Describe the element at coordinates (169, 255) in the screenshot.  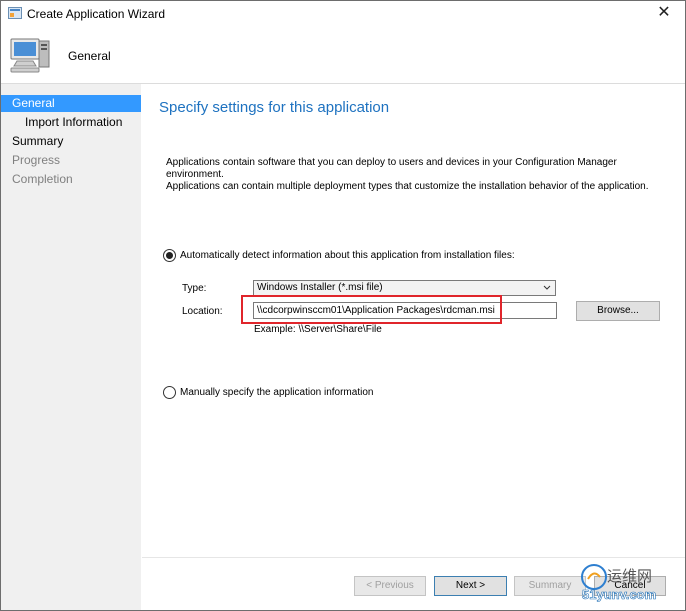
I see `auto-detect-radio` at that location.